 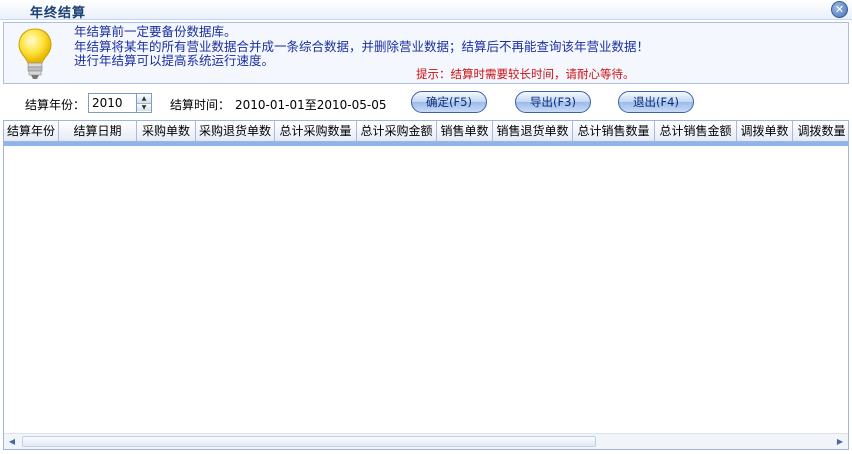 I want to click on column-header: 销售退货单数, so click(x=533, y=131).